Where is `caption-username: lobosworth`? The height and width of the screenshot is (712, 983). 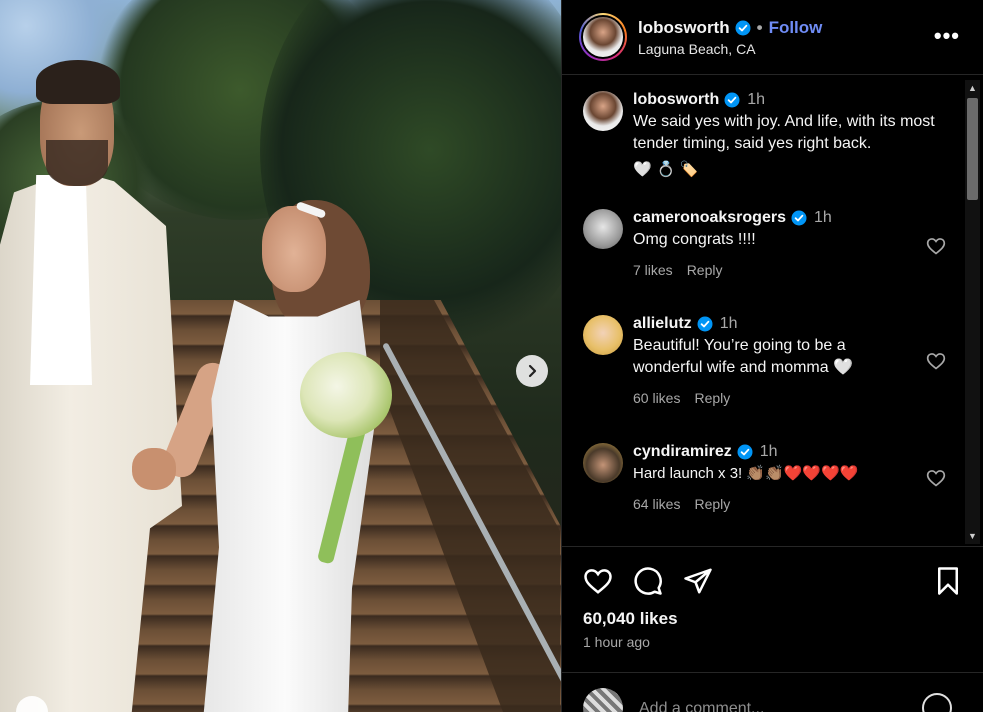
caption-username: lobosworth is located at coordinates (676, 100).